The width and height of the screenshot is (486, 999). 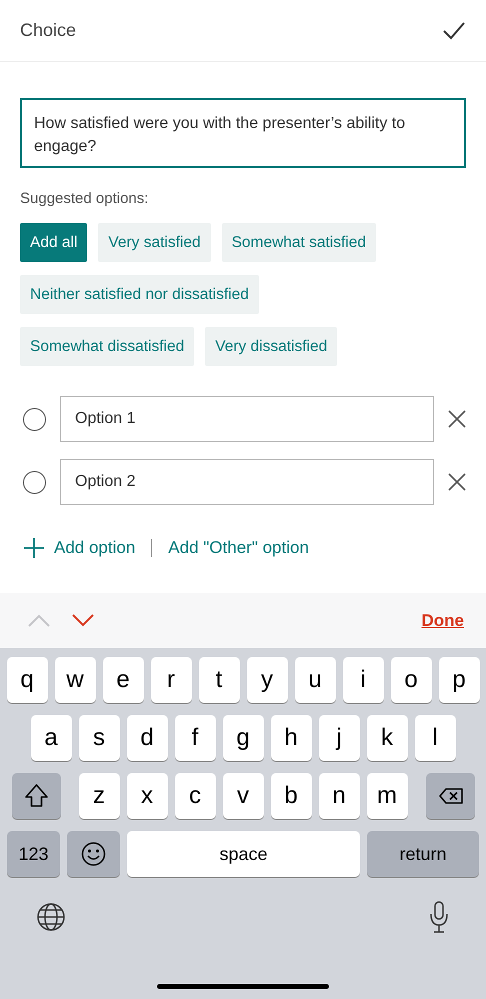 I want to click on keyboard-key: k, so click(x=387, y=738).